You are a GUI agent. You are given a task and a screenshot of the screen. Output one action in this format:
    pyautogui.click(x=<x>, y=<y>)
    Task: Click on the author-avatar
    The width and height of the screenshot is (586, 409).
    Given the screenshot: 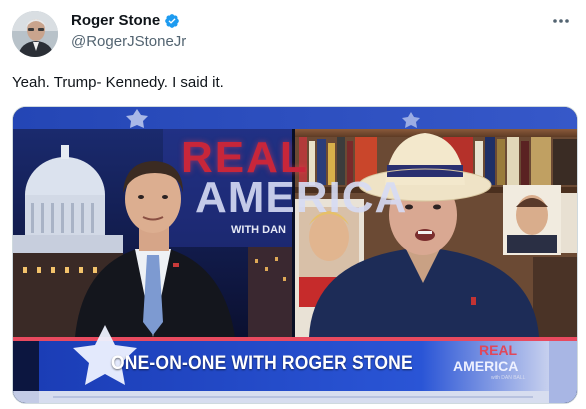 What is the action you would take?
    pyautogui.click(x=35, y=34)
    